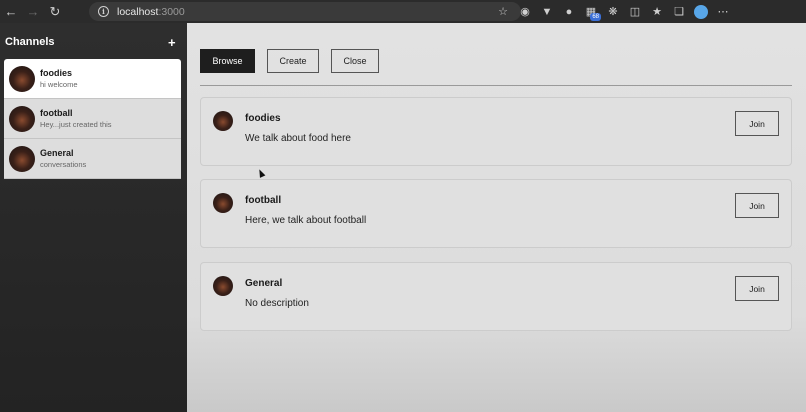 This screenshot has width=806, height=412. I want to click on channel-name: General, so click(57, 153).